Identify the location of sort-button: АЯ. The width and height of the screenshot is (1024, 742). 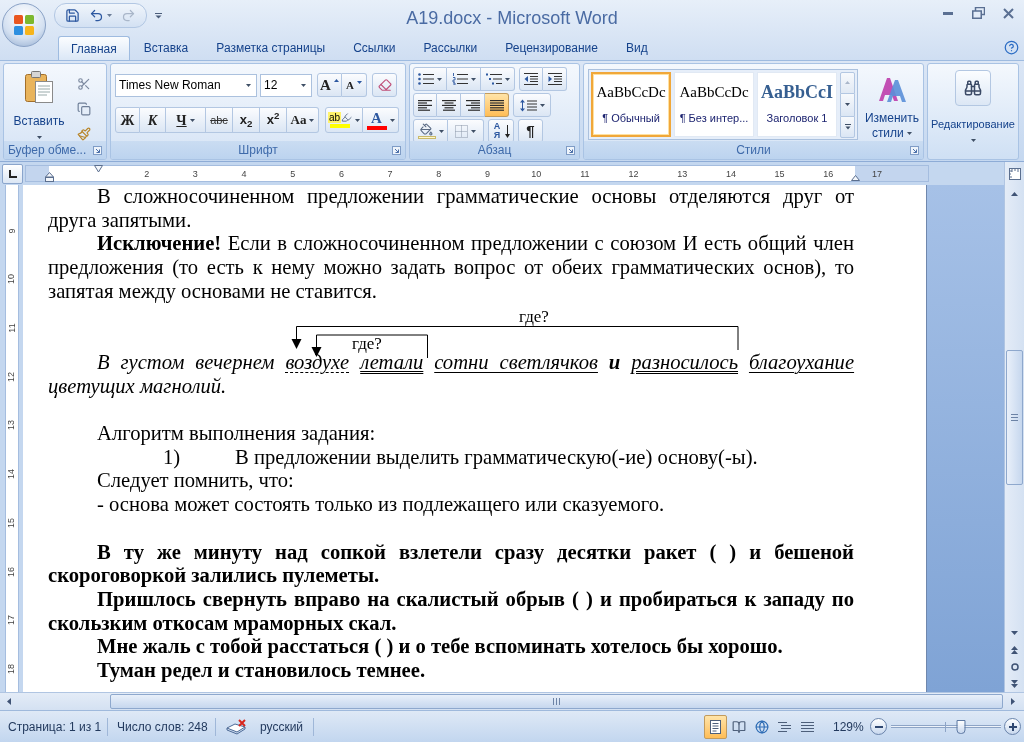
(501, 131).